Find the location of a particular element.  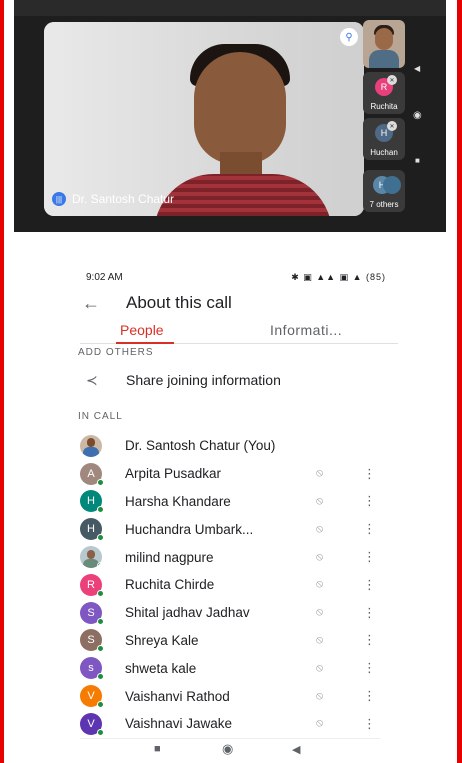

page-header: ← About this call is located at coordinates (242, 303).